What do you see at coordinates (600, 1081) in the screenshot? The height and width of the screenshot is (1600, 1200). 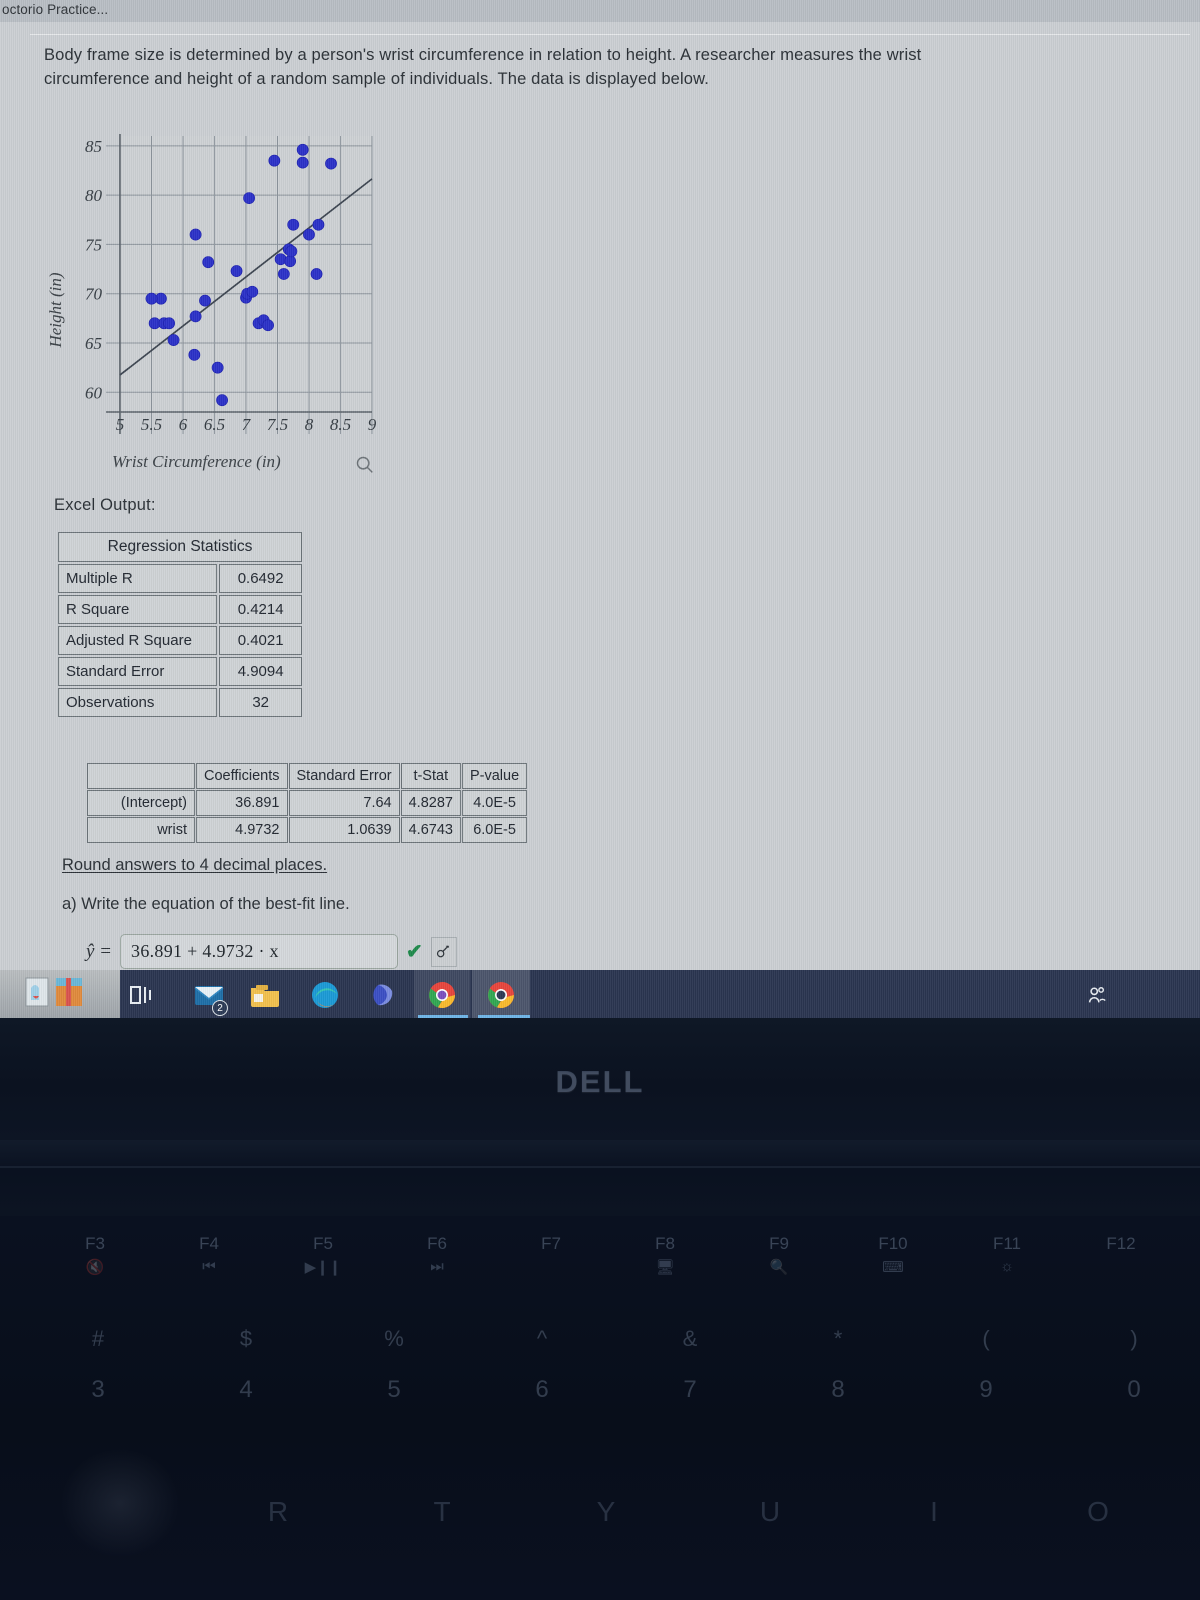 I see `dell-brand-logo: DELL` at bounding box center [600, 1081].